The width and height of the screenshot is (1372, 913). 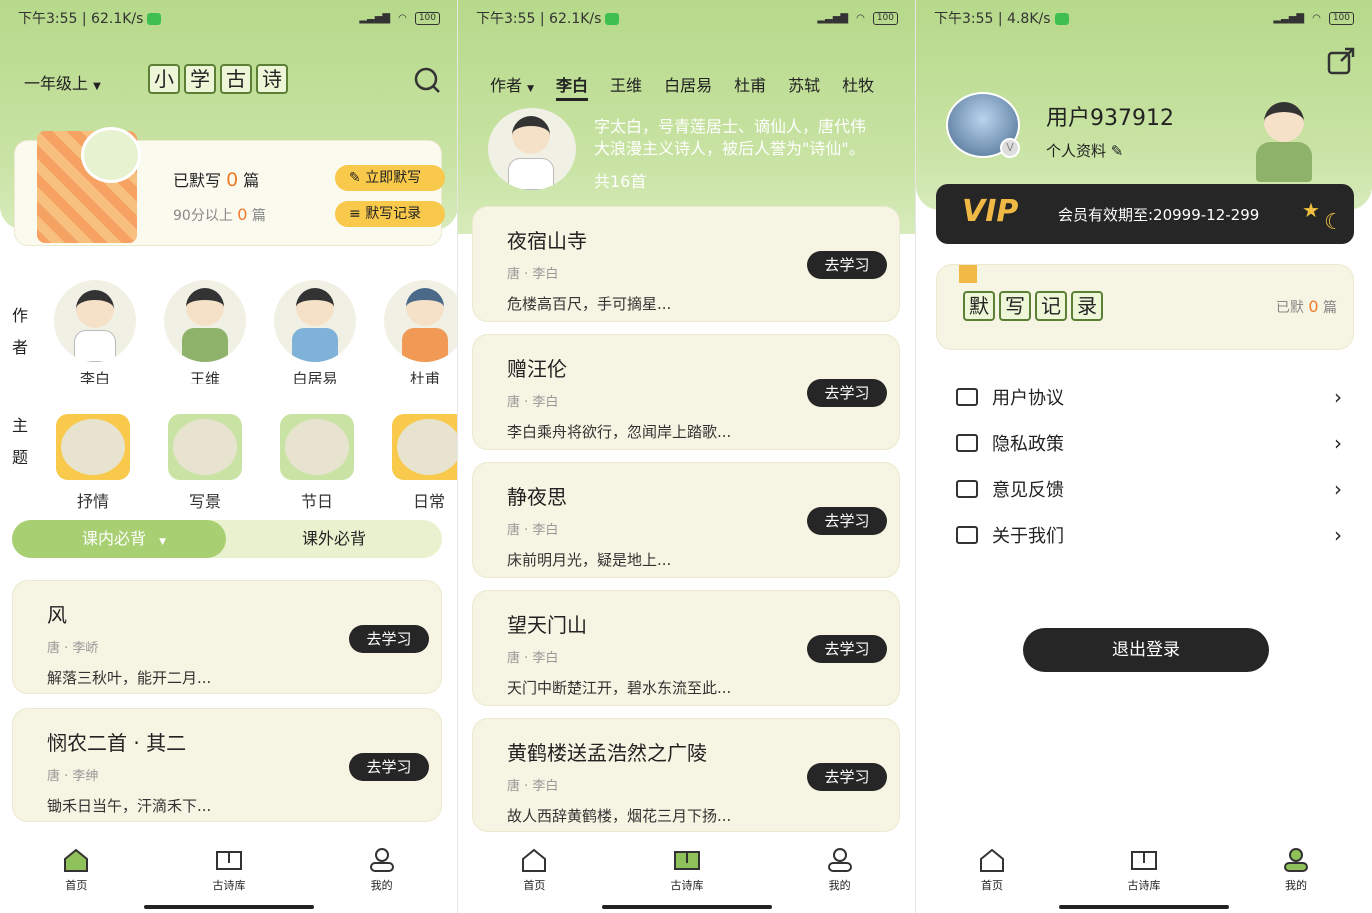 I want to click on share-icon, so click(x=1341, y=61).